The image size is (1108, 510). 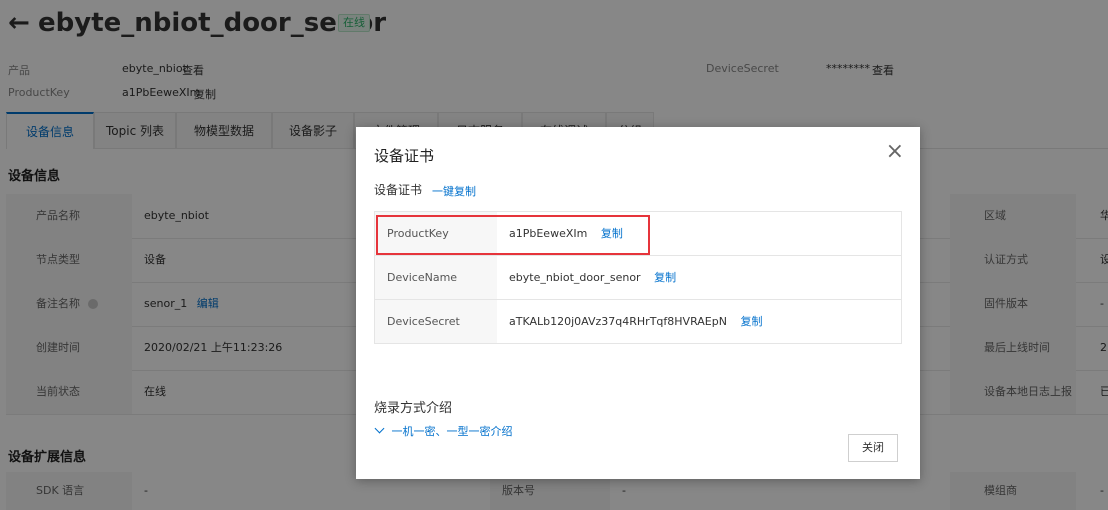 I want to click on burn-method-link: 一机一密、一型一密介绍, so click(x=443, y=431).